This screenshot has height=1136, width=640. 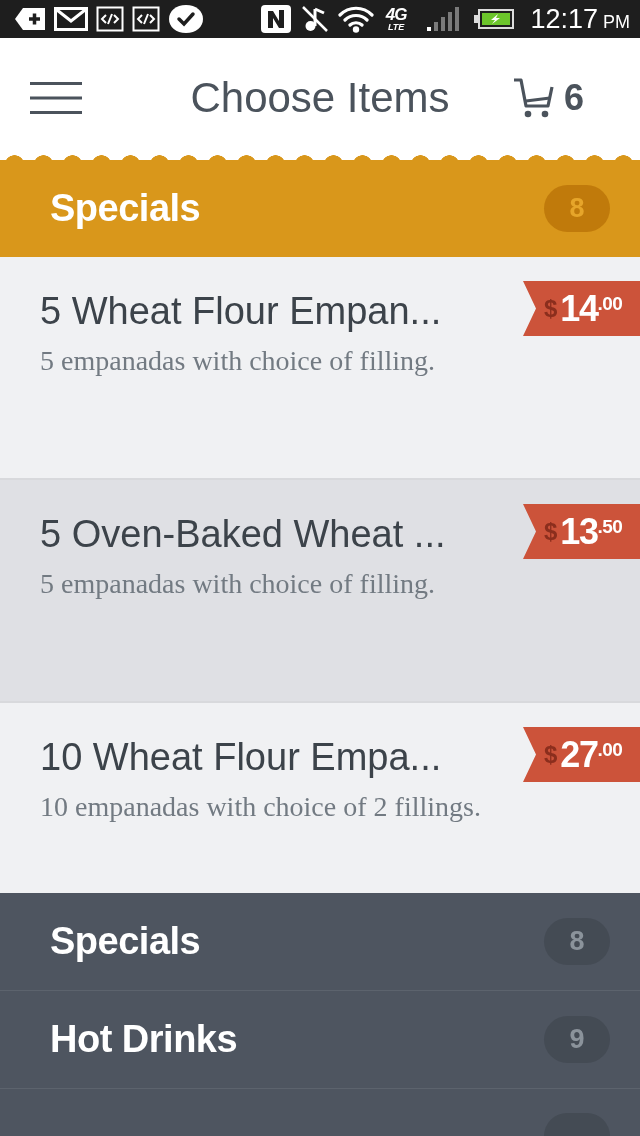 I want to click on category-name: Specials, so click(x=125, y=941).